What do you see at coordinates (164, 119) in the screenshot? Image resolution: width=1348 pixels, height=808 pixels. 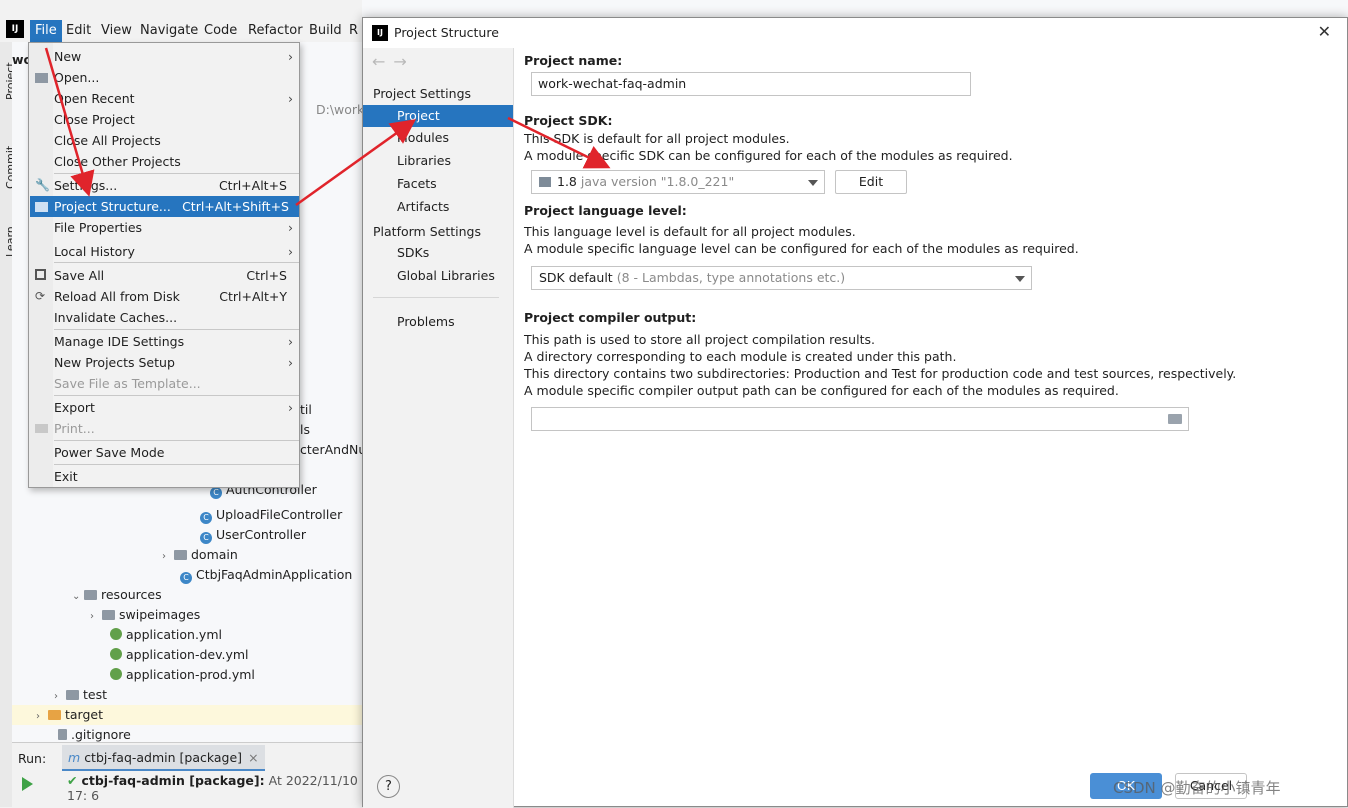 I see `menu-item-close-project: Close Project` at bounding box center [164, 119].